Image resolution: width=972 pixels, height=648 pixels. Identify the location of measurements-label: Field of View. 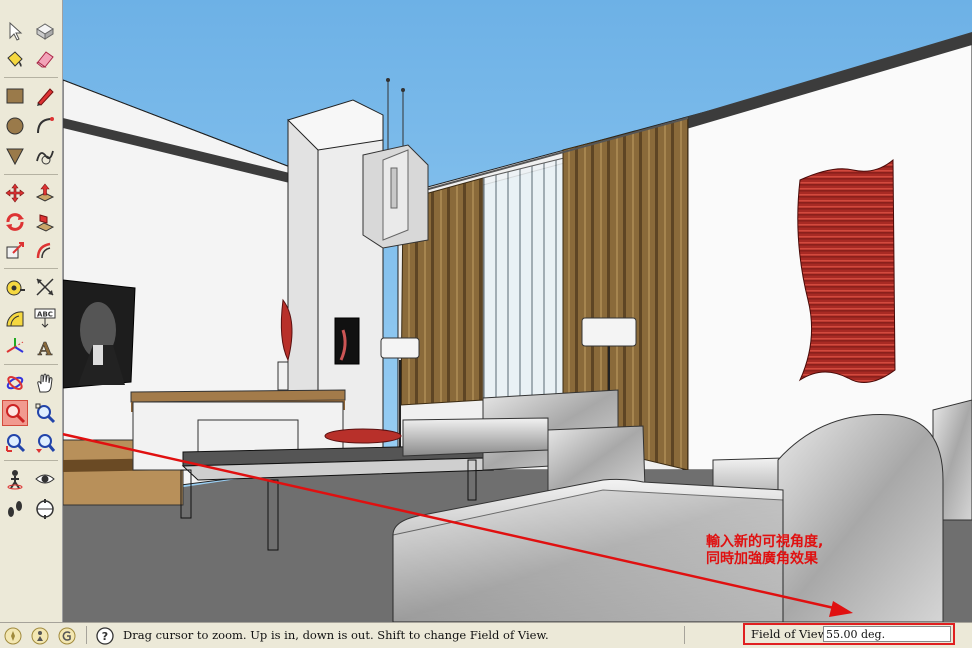
(789, 634).